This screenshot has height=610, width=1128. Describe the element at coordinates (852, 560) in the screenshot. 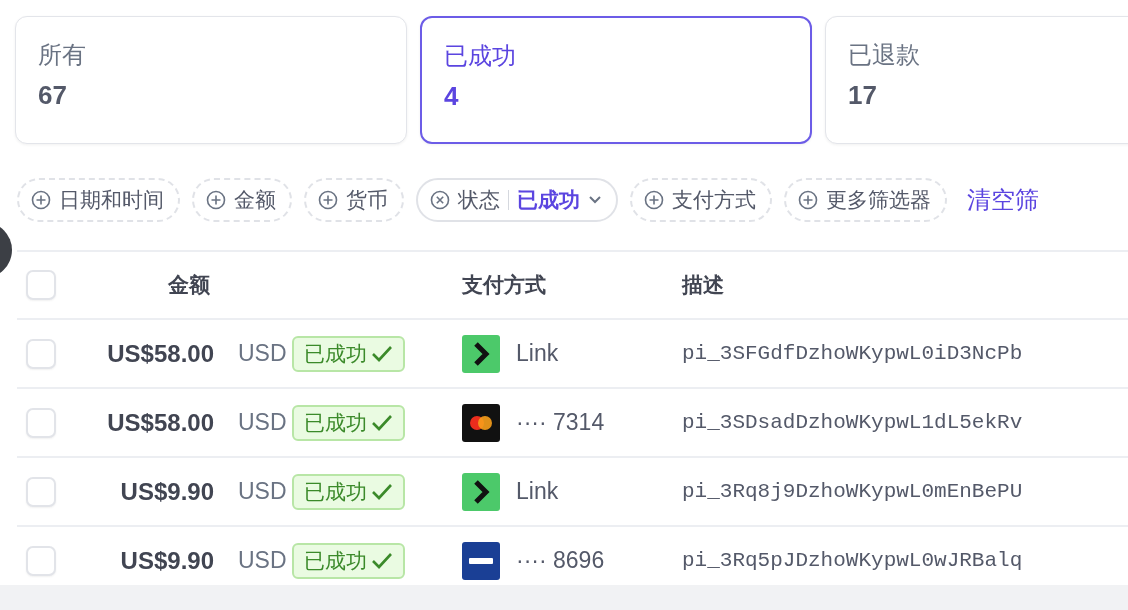

I see `description-text: pi_3Rq5pJDzhoWKypwL0wJRBalq` at that location.